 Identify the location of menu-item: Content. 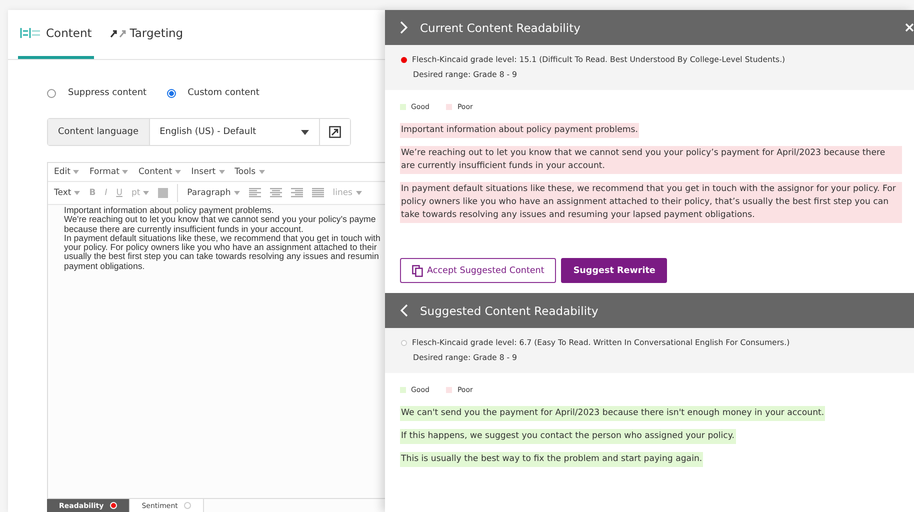
(160, 172).